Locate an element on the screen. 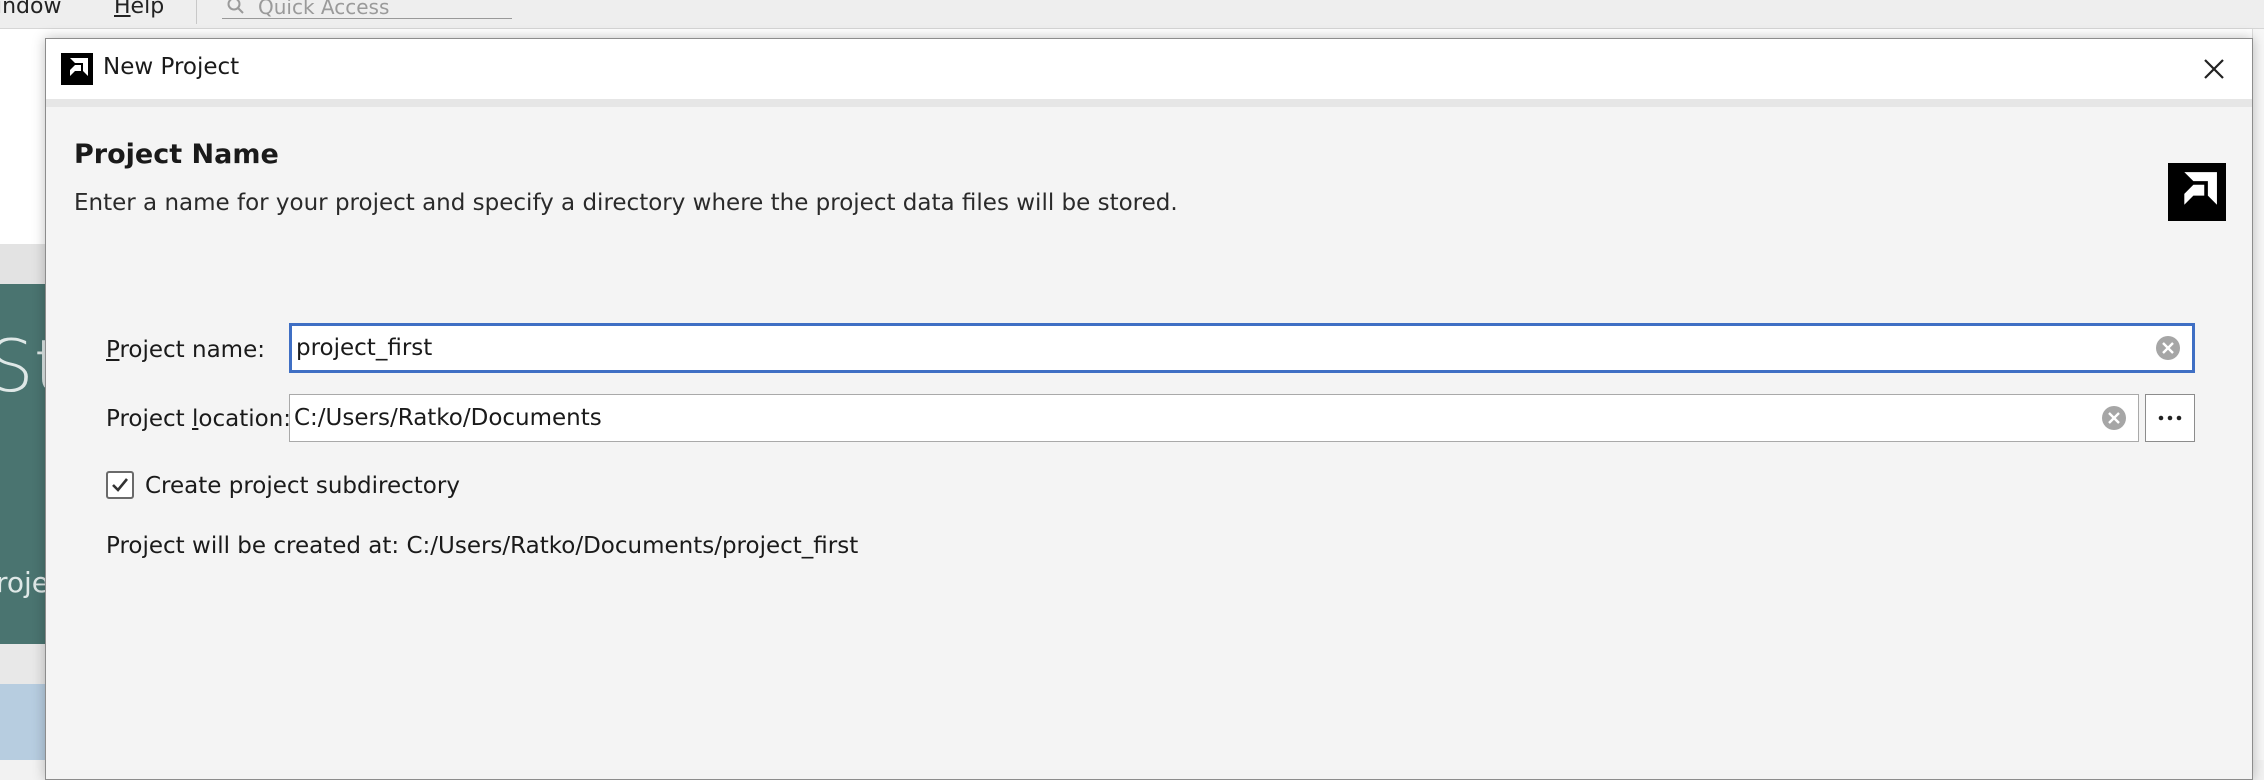 The height and width of the screenshot is (780, 2264). project-location-label-after: ocation: is located at coordinates (245, 419).